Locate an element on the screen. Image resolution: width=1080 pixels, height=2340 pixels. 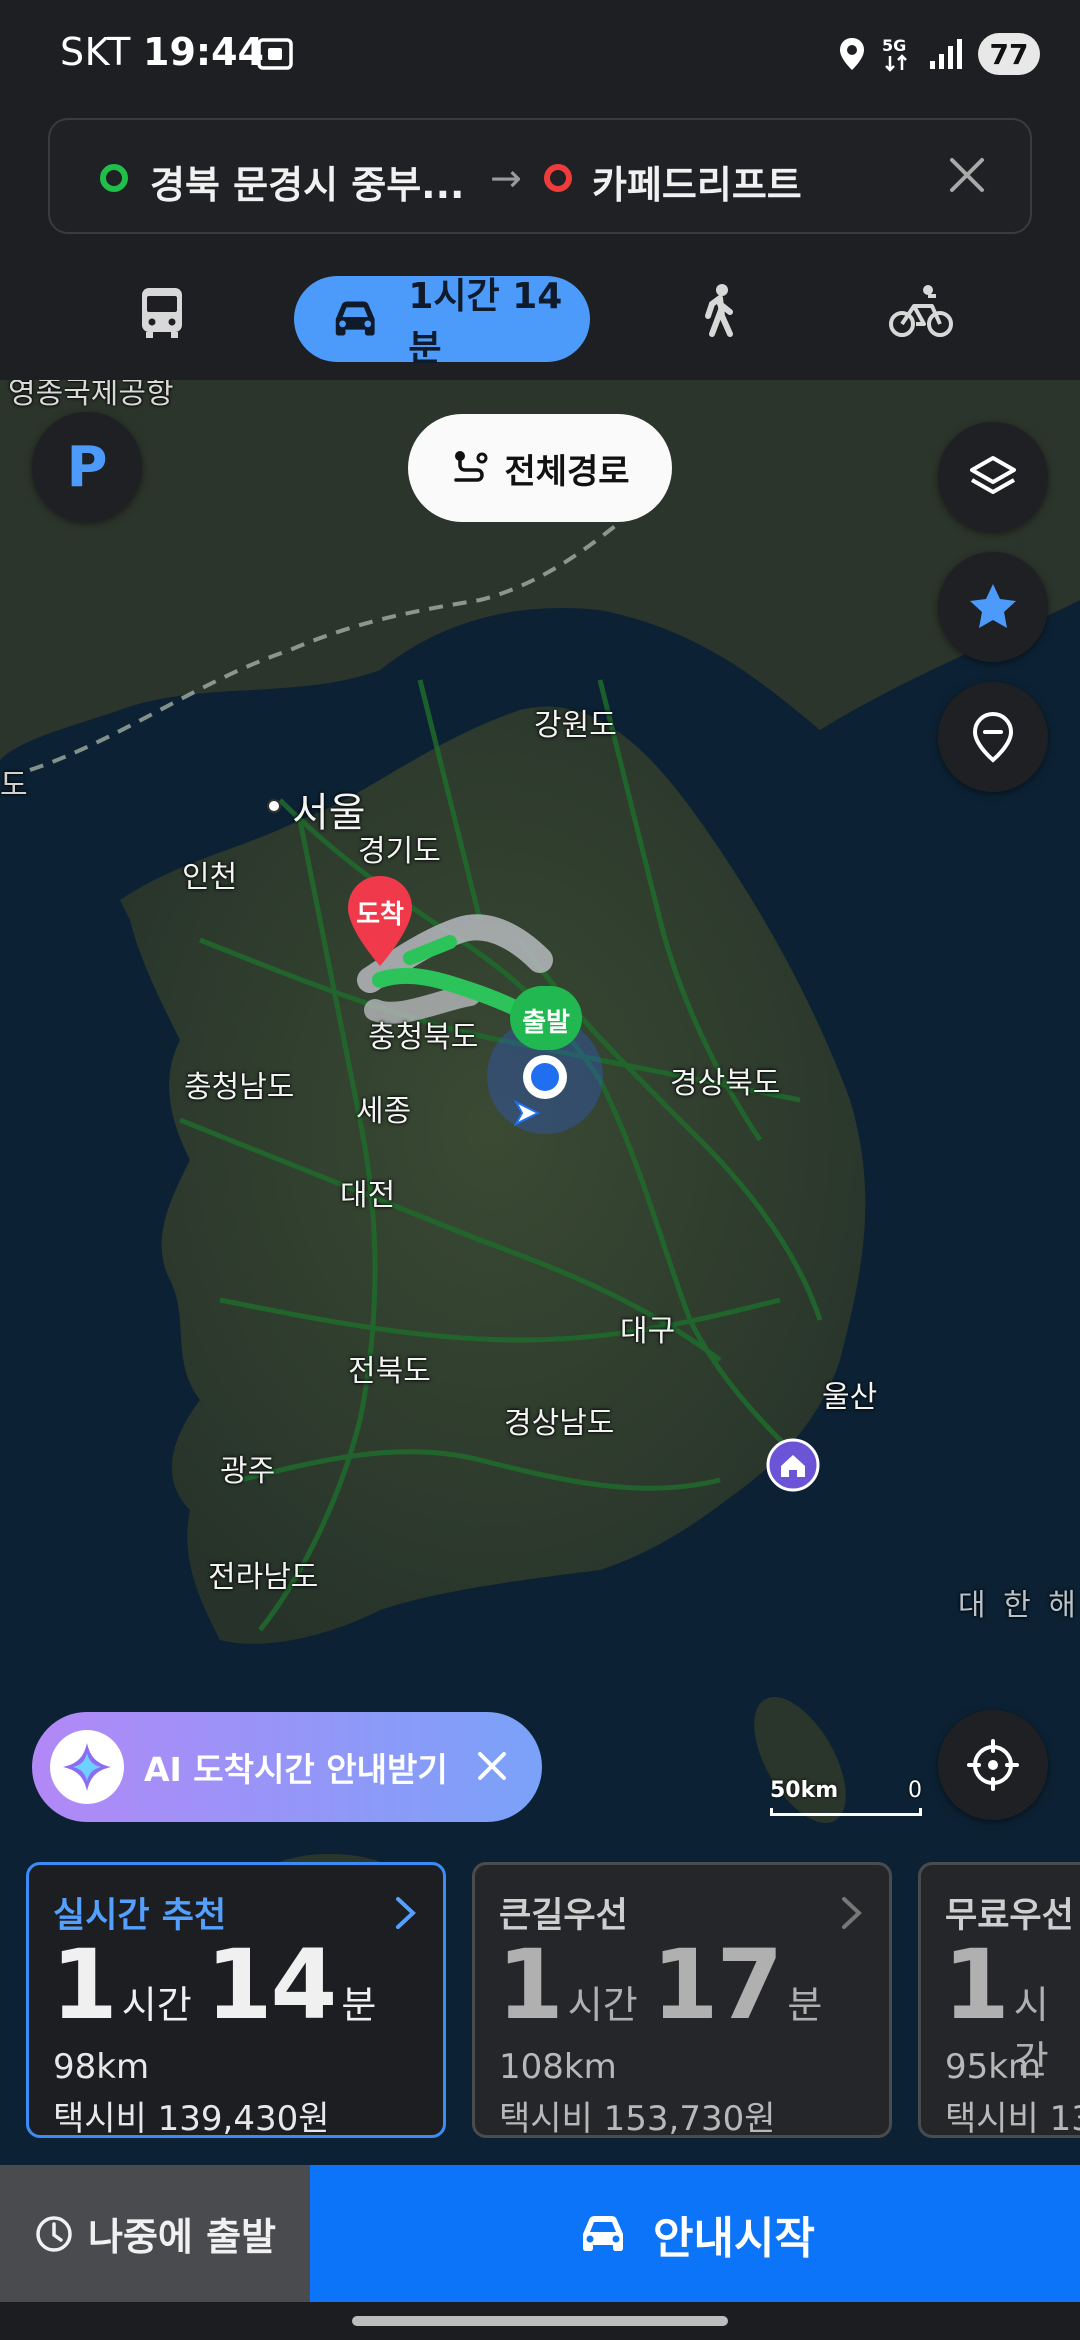
map-label-airport: 영종국제공항 is located at coordinates (91, 395).